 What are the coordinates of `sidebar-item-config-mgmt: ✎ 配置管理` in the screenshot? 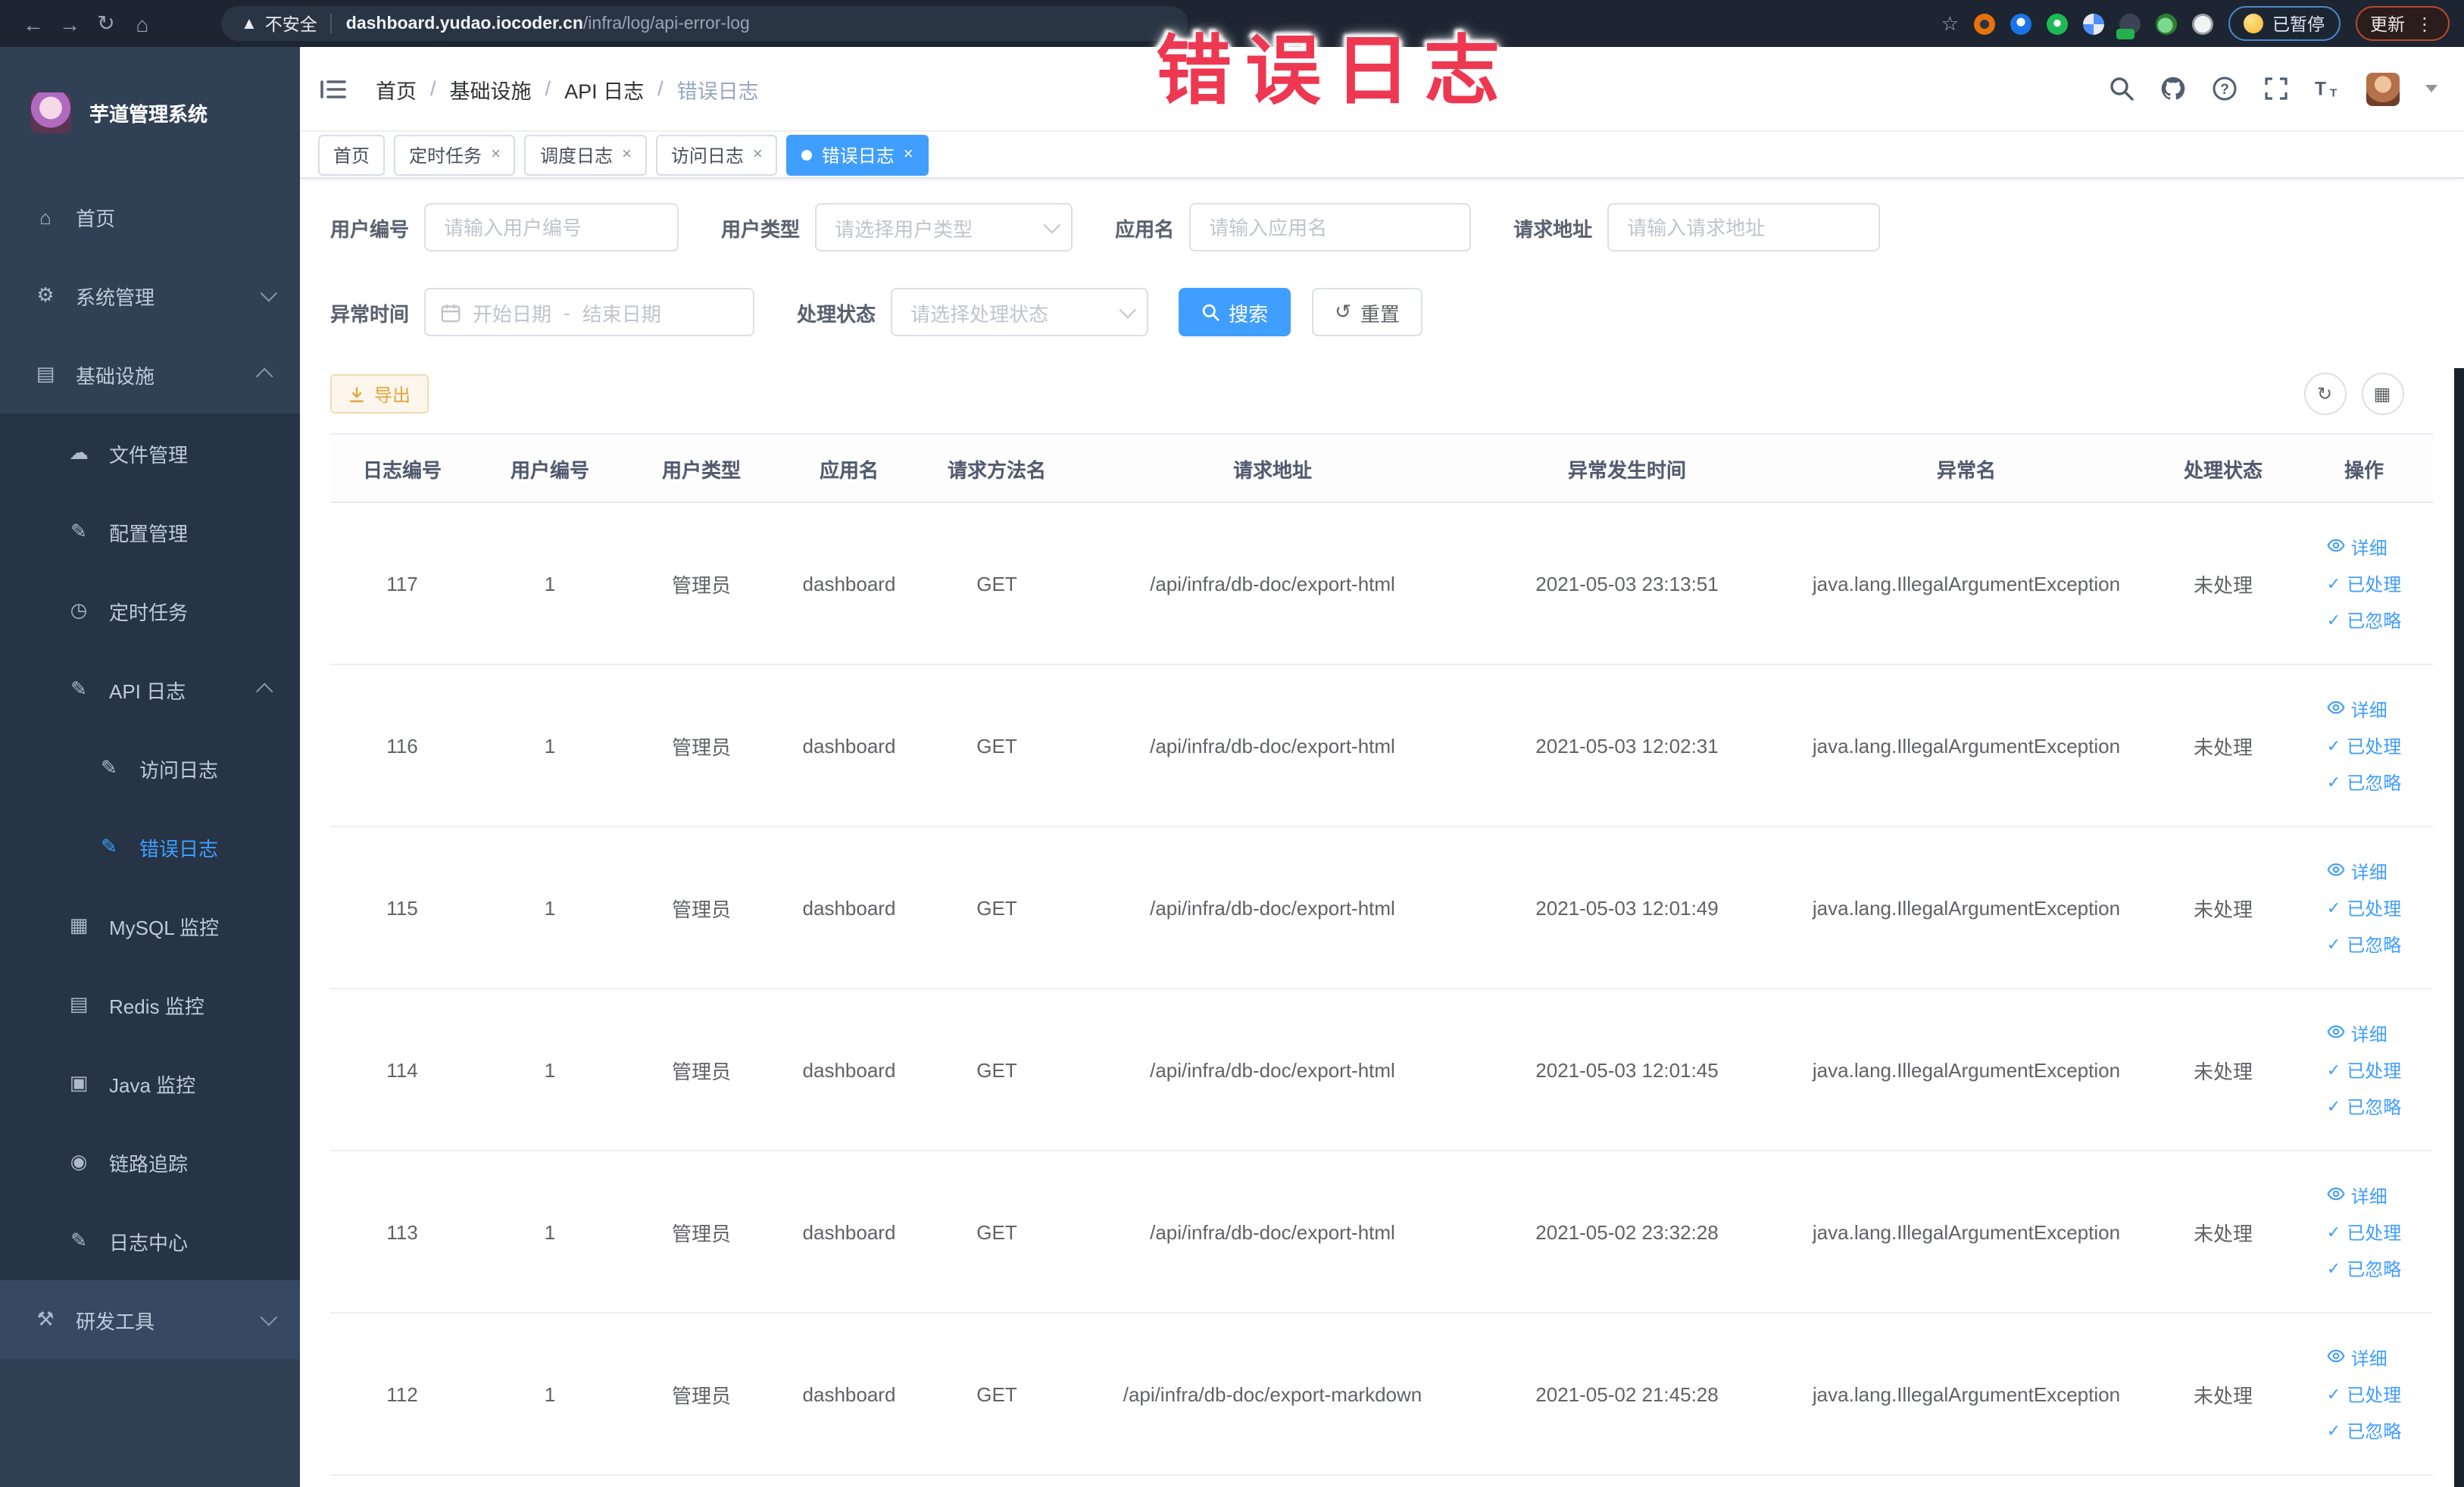 It's located at (150, 531).